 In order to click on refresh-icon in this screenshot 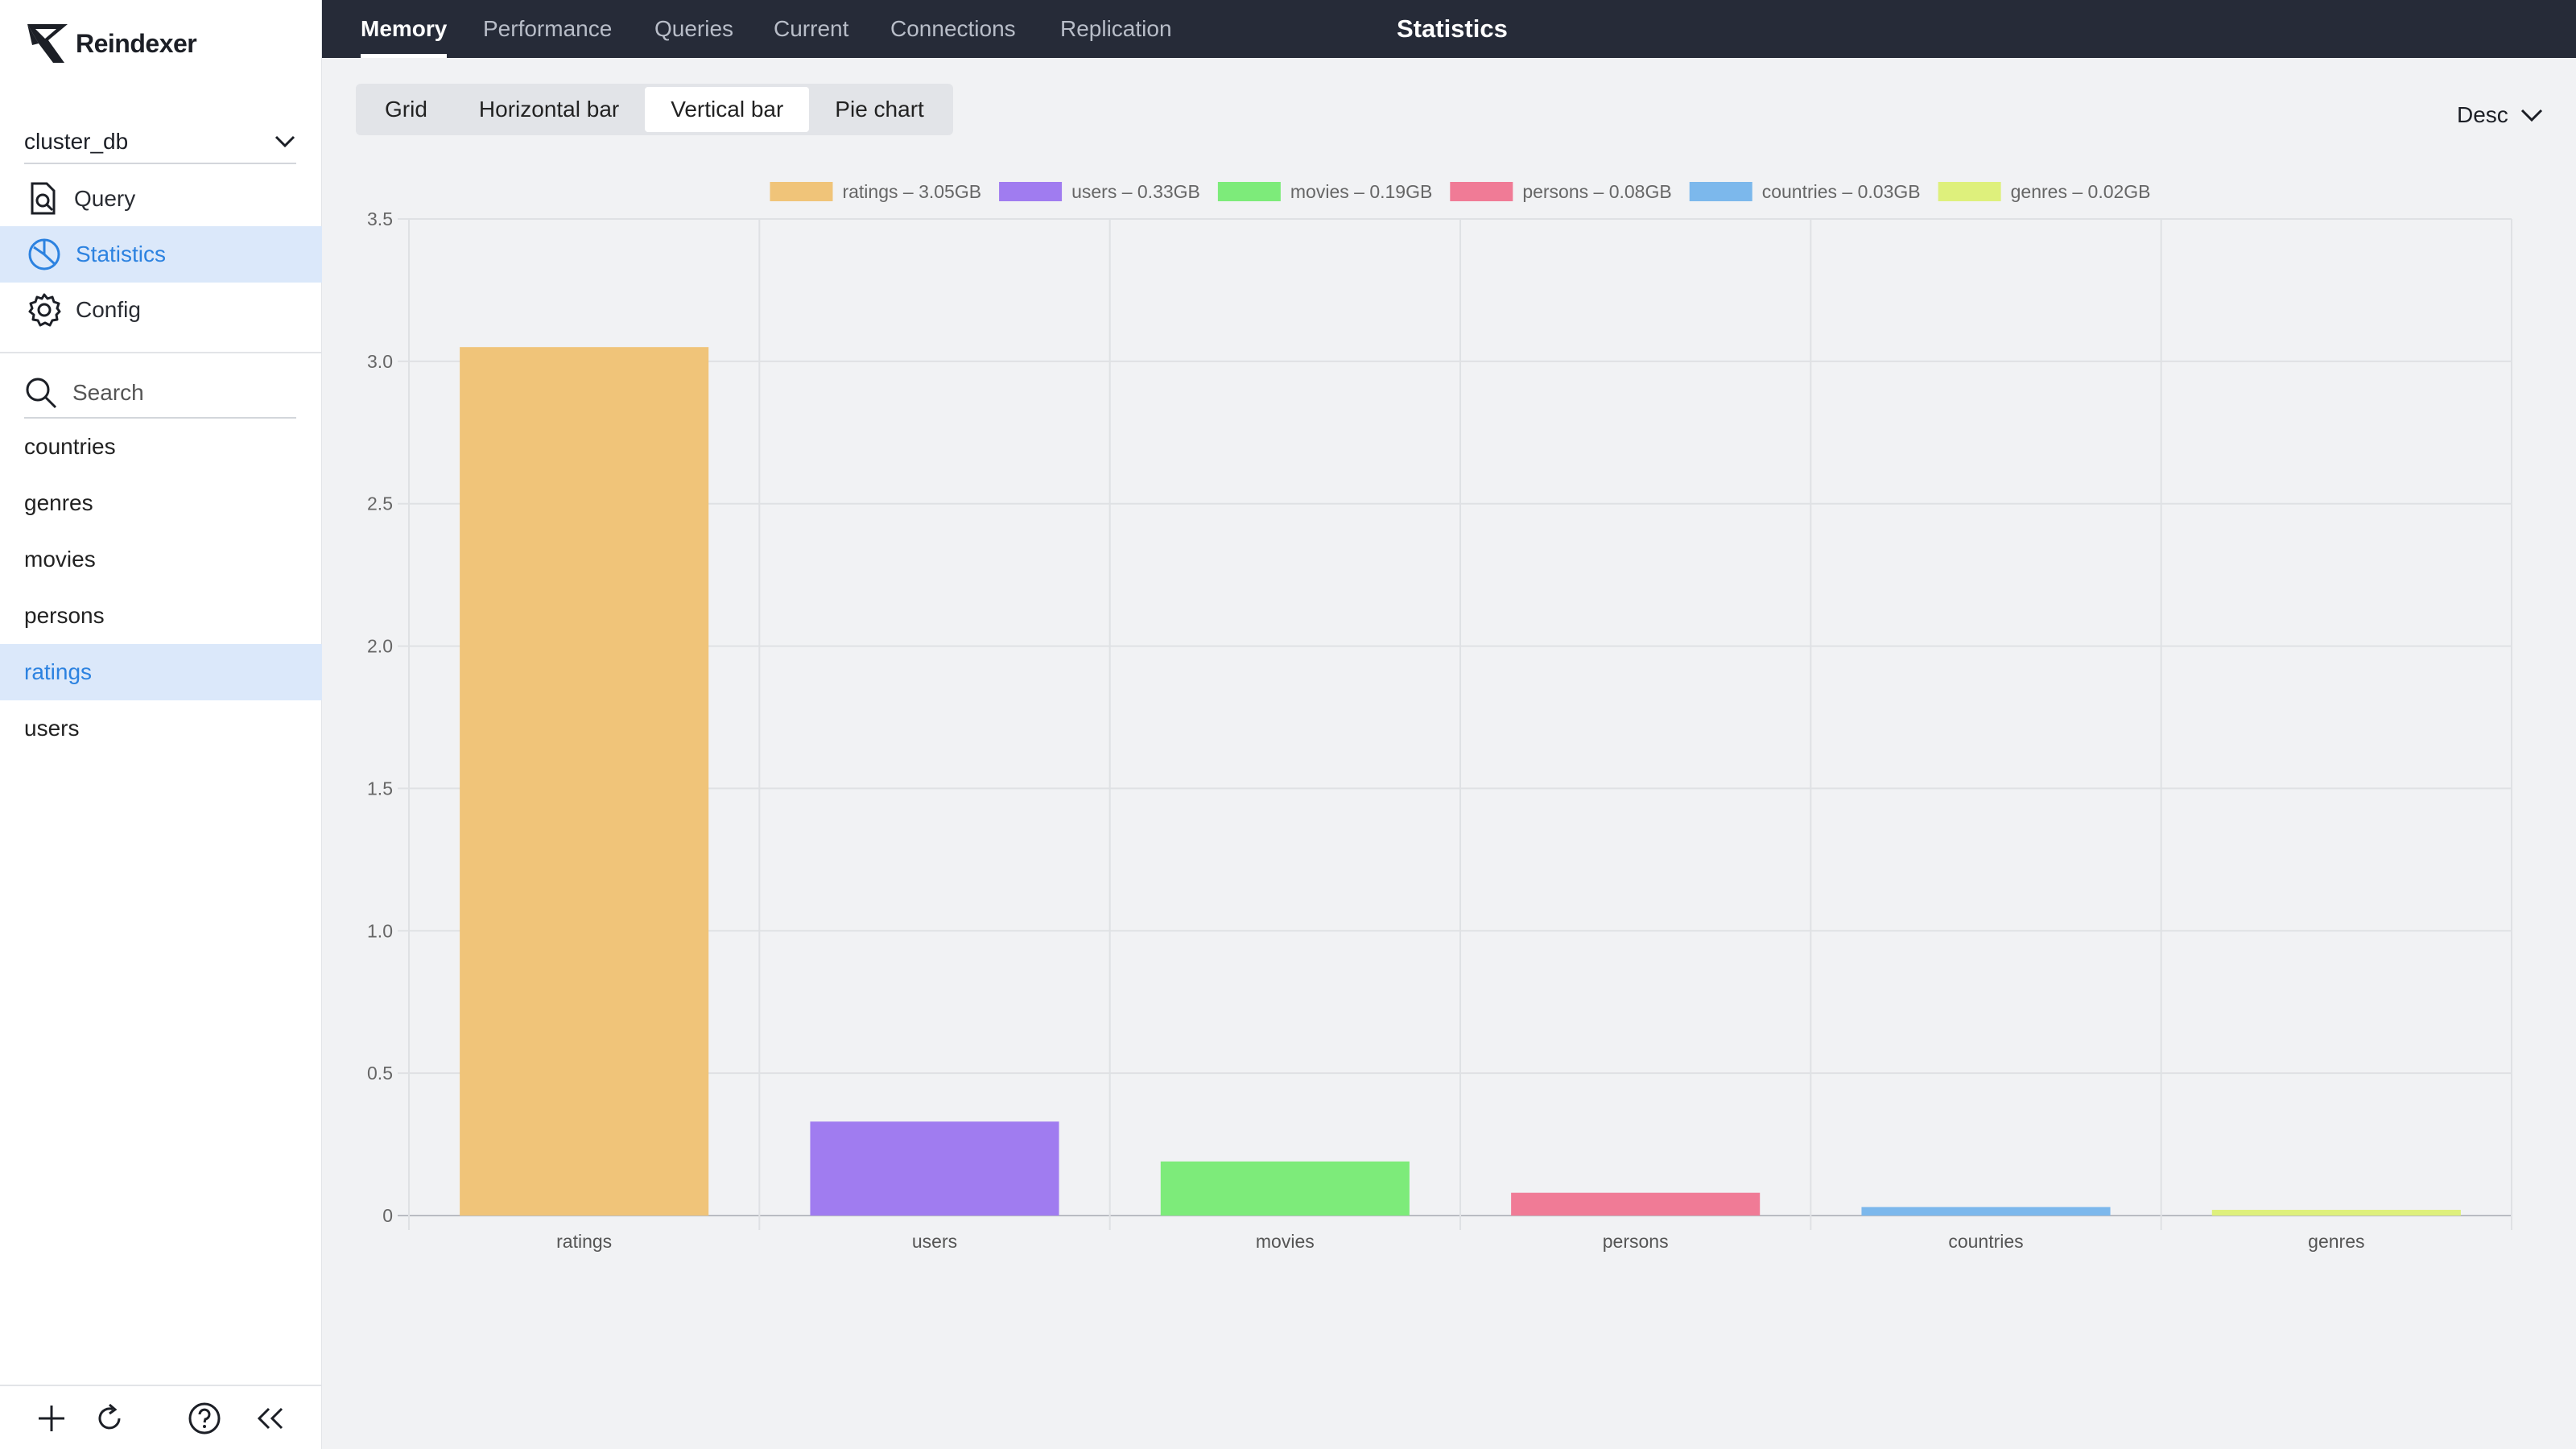, I will do `click(109, 1416)`.